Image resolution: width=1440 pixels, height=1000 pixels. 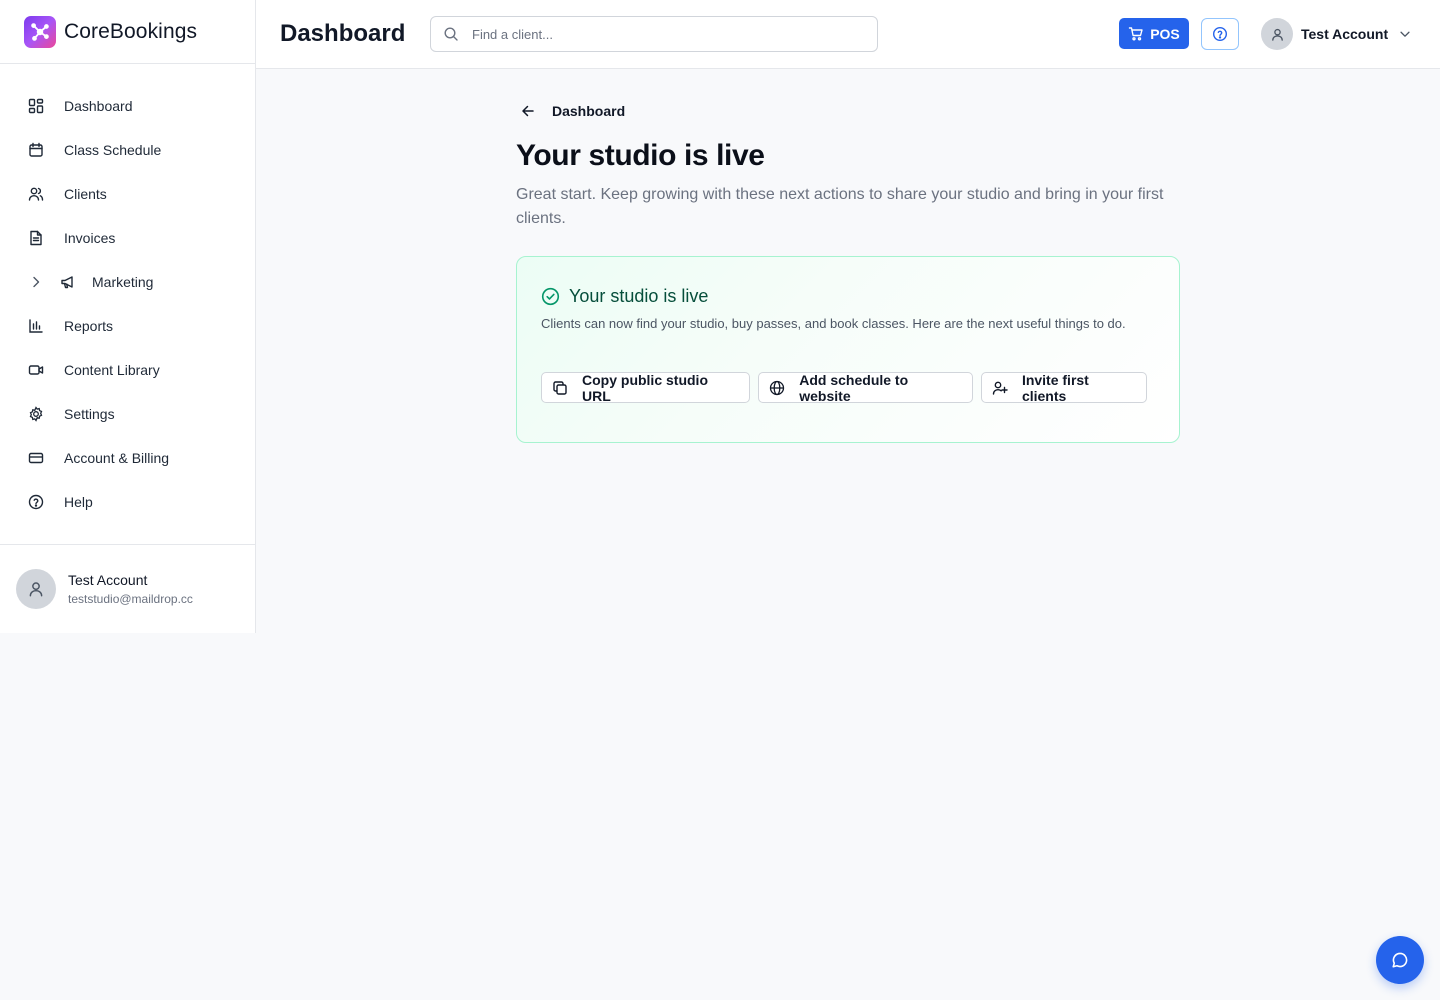 I want to click on credit-card-icon, so click(x=36, y=458).